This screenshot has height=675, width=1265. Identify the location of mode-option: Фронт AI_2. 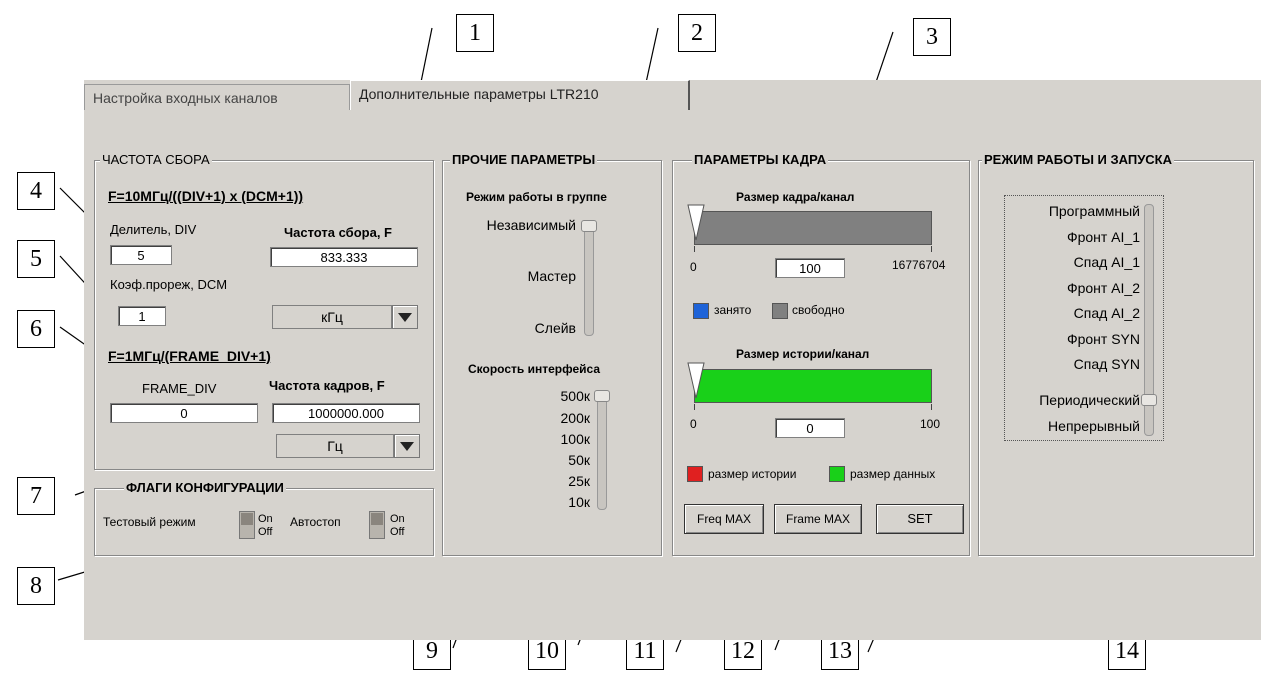
(1103, 288).